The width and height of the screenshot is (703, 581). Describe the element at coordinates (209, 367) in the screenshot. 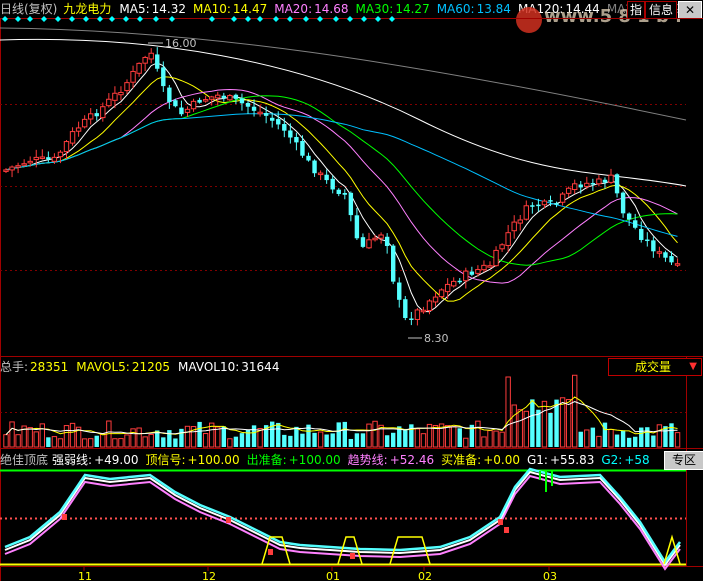

I see `mavol10-label: MAVOL10:` at that location.